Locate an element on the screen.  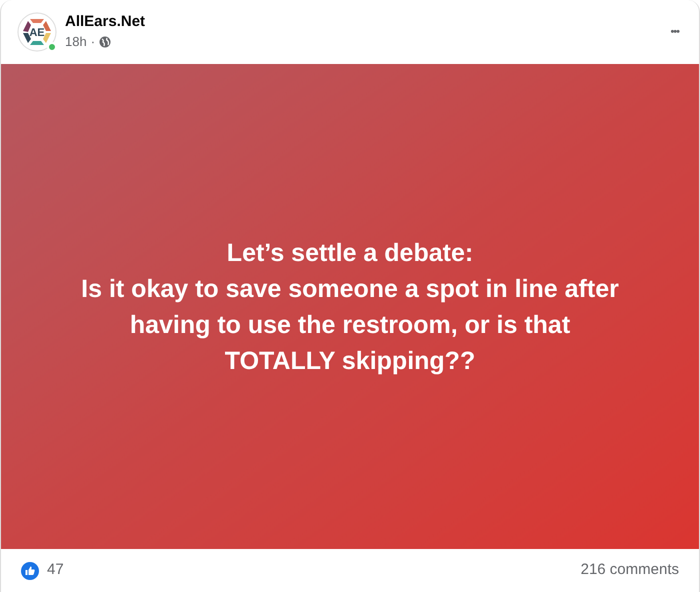
globe-icon is located at coordinates (105, 42).